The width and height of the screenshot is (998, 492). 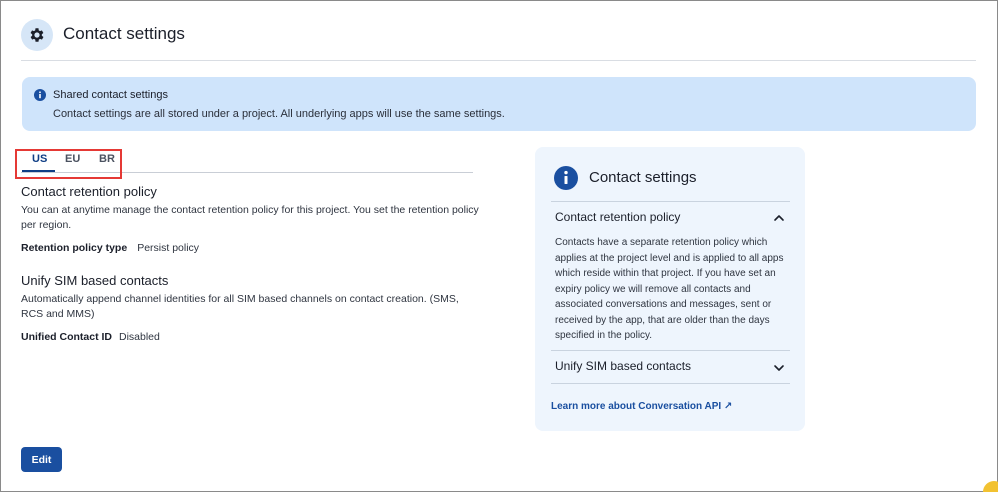 What do you see at coordinates (74, 248) in the screenshot?
I see `retention-policy-label: Retention policy type` at bounding box center [74, 248].